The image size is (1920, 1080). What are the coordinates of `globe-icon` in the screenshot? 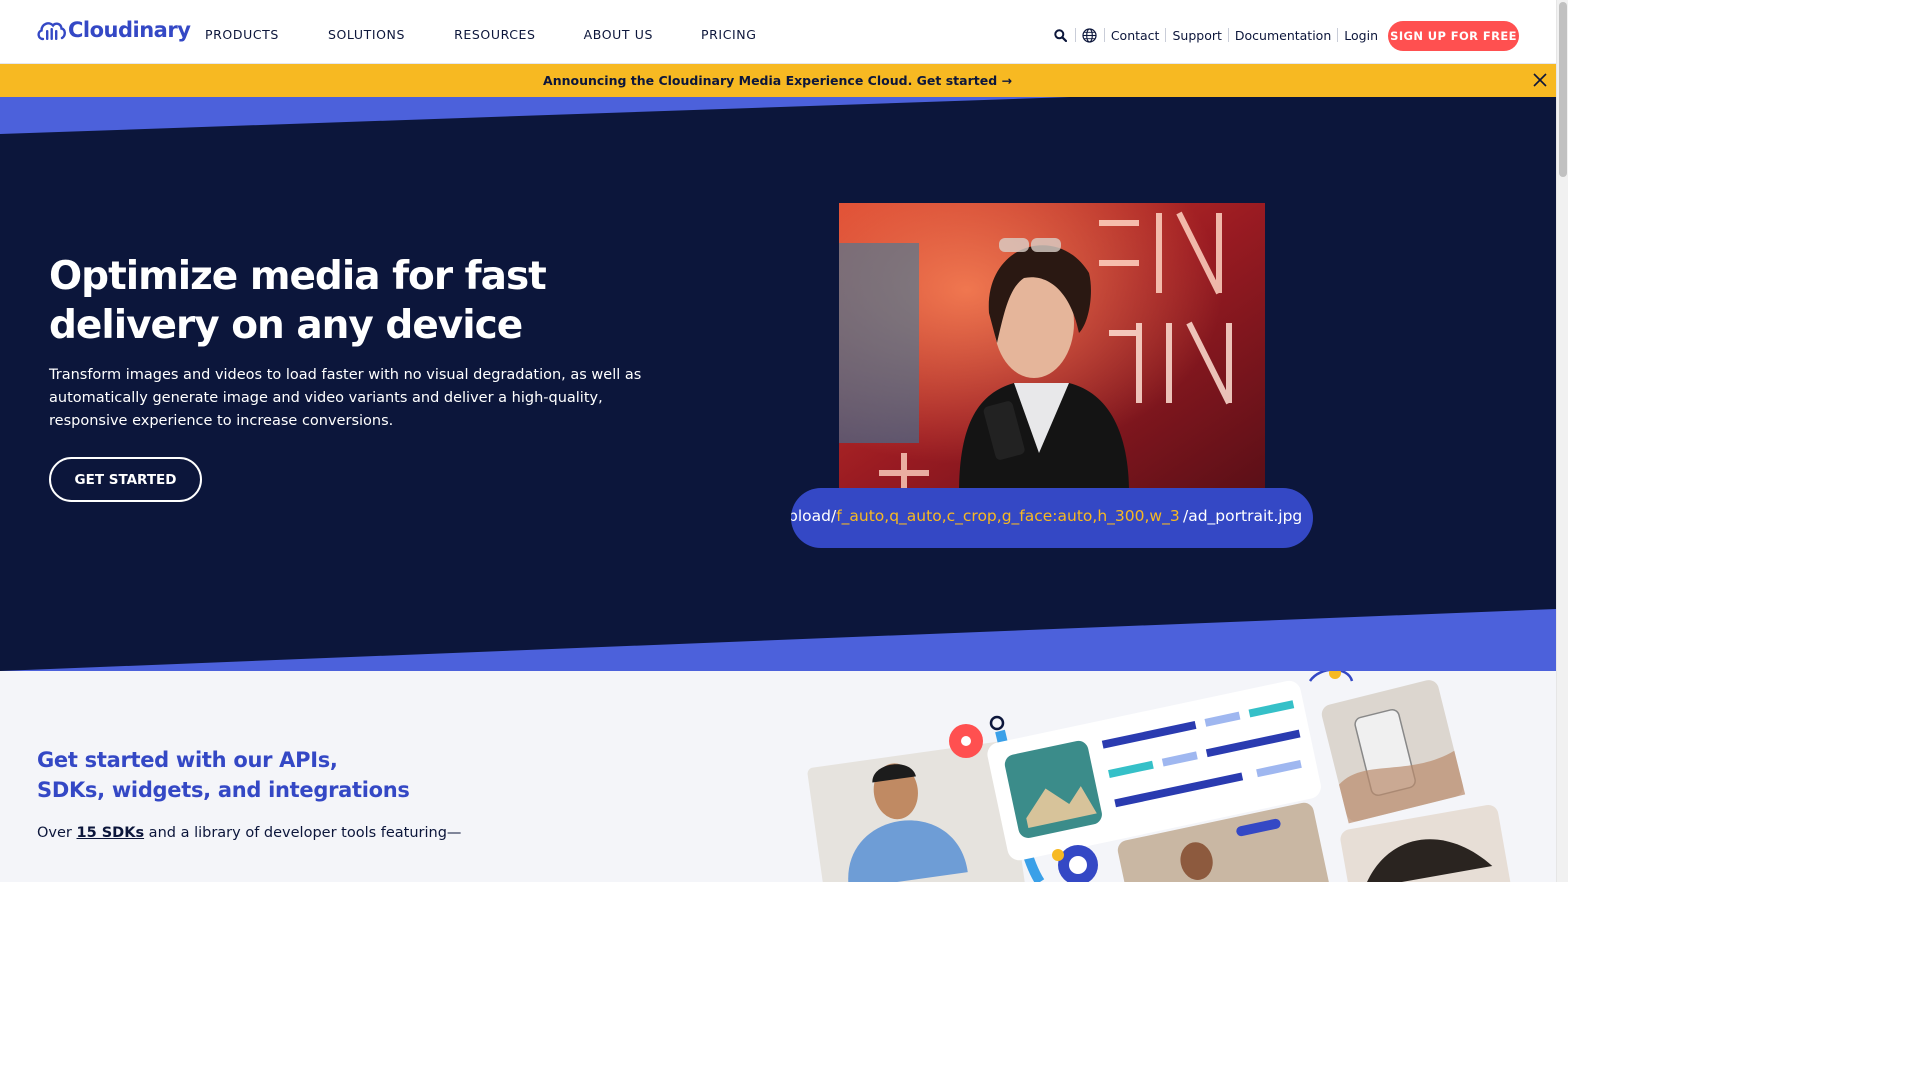 It's located at (1090, 35).